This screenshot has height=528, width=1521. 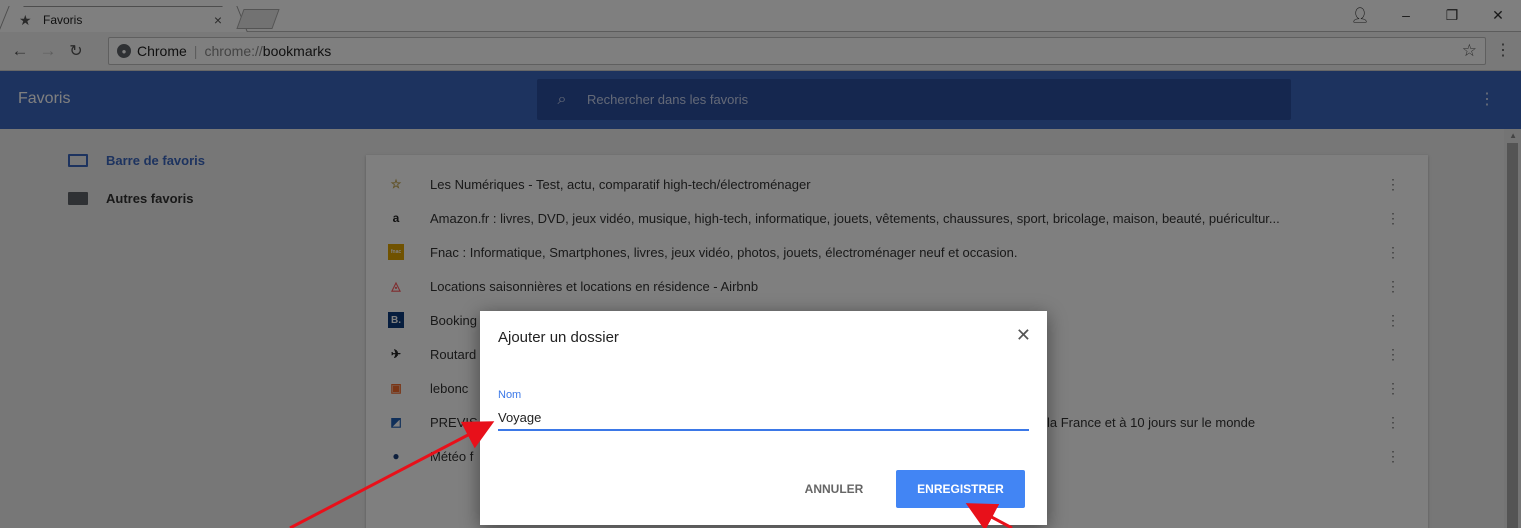 I want to click on cancel-button: ANNULER, so click(x=834, y=489).